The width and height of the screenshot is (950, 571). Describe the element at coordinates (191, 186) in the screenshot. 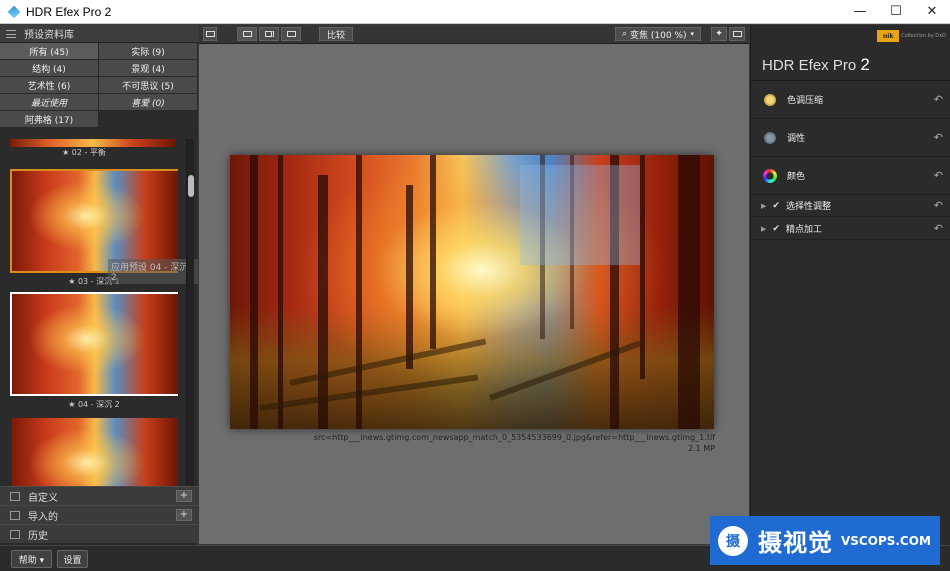

I see `scrollbar-thumb` at that location.